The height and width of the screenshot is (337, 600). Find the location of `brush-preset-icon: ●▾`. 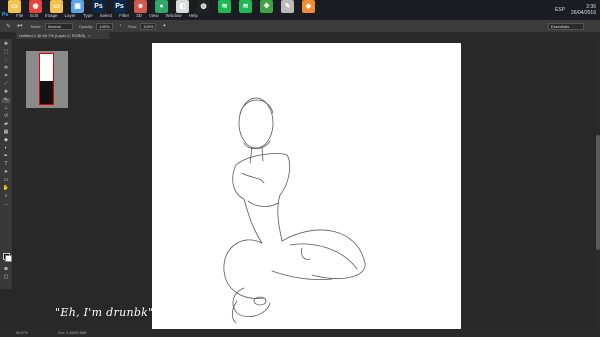

brush-preset-icon: ●▾ is located at coordinates (20, 26).